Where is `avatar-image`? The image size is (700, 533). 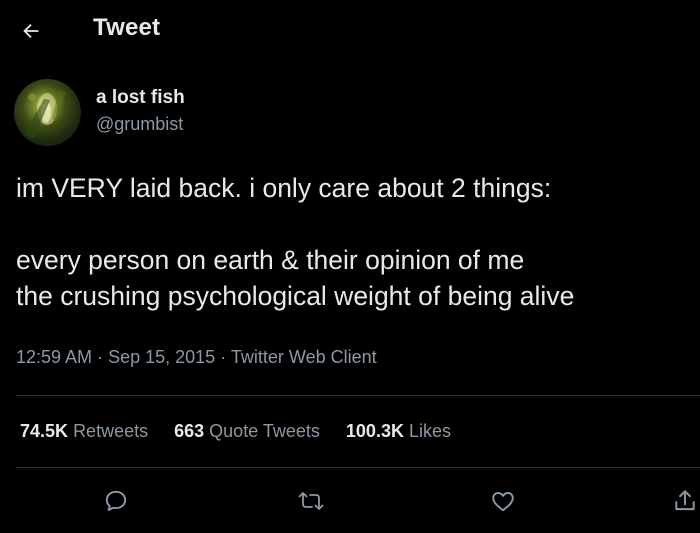
avatar-image is located at coordinates (45, 114).